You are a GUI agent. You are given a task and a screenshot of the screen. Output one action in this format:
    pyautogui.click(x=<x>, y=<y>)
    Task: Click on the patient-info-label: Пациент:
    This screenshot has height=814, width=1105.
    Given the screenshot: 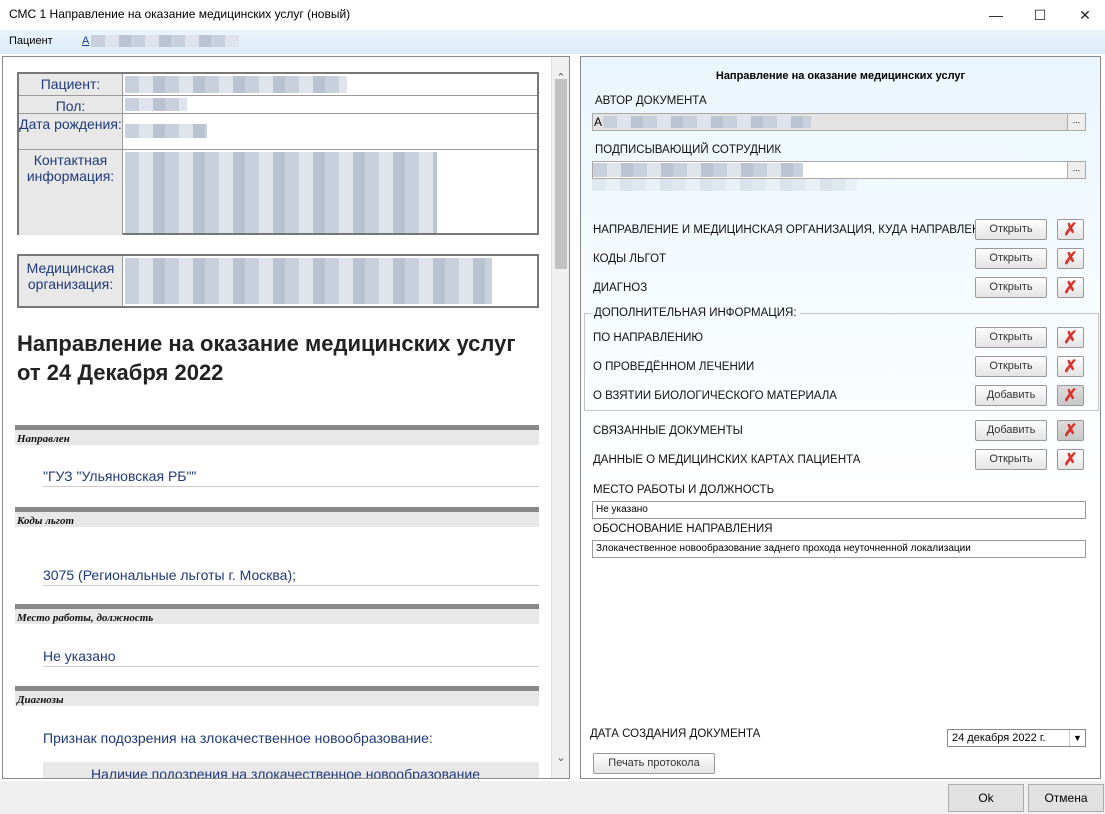 What is the action you would take?
    pyautogui.click(x=71, y=84)
    